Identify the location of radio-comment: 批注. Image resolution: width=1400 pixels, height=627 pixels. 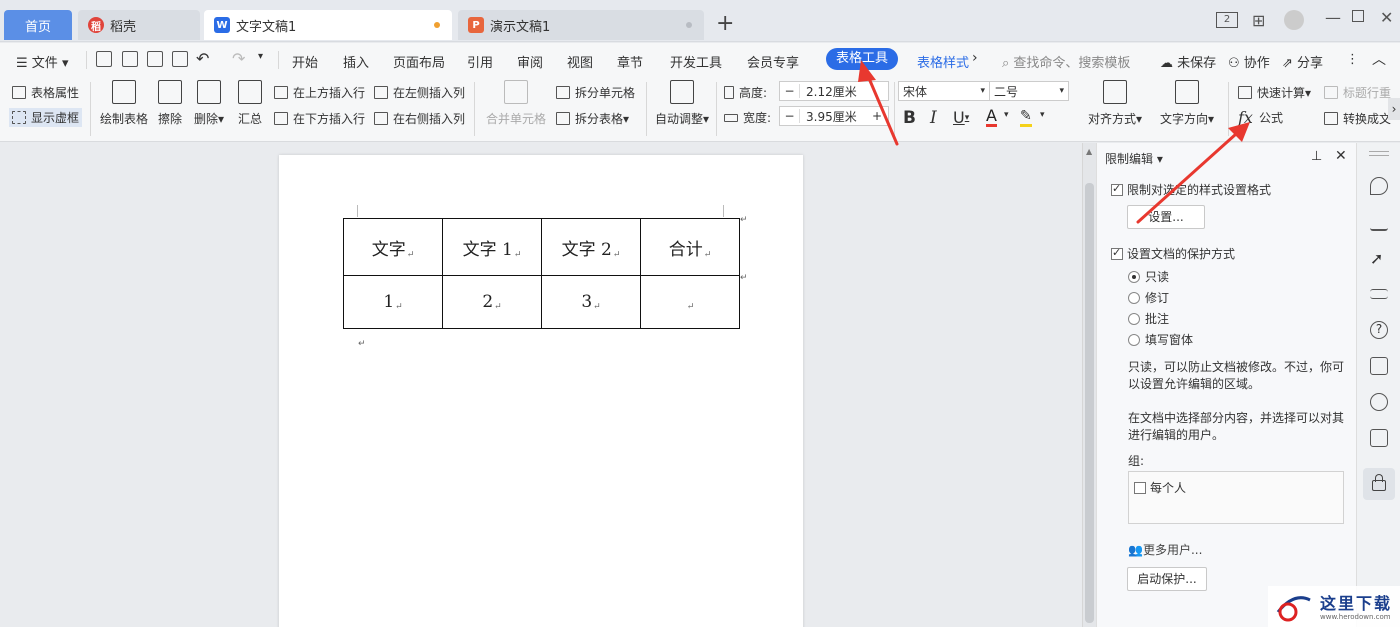
(1148, 318).